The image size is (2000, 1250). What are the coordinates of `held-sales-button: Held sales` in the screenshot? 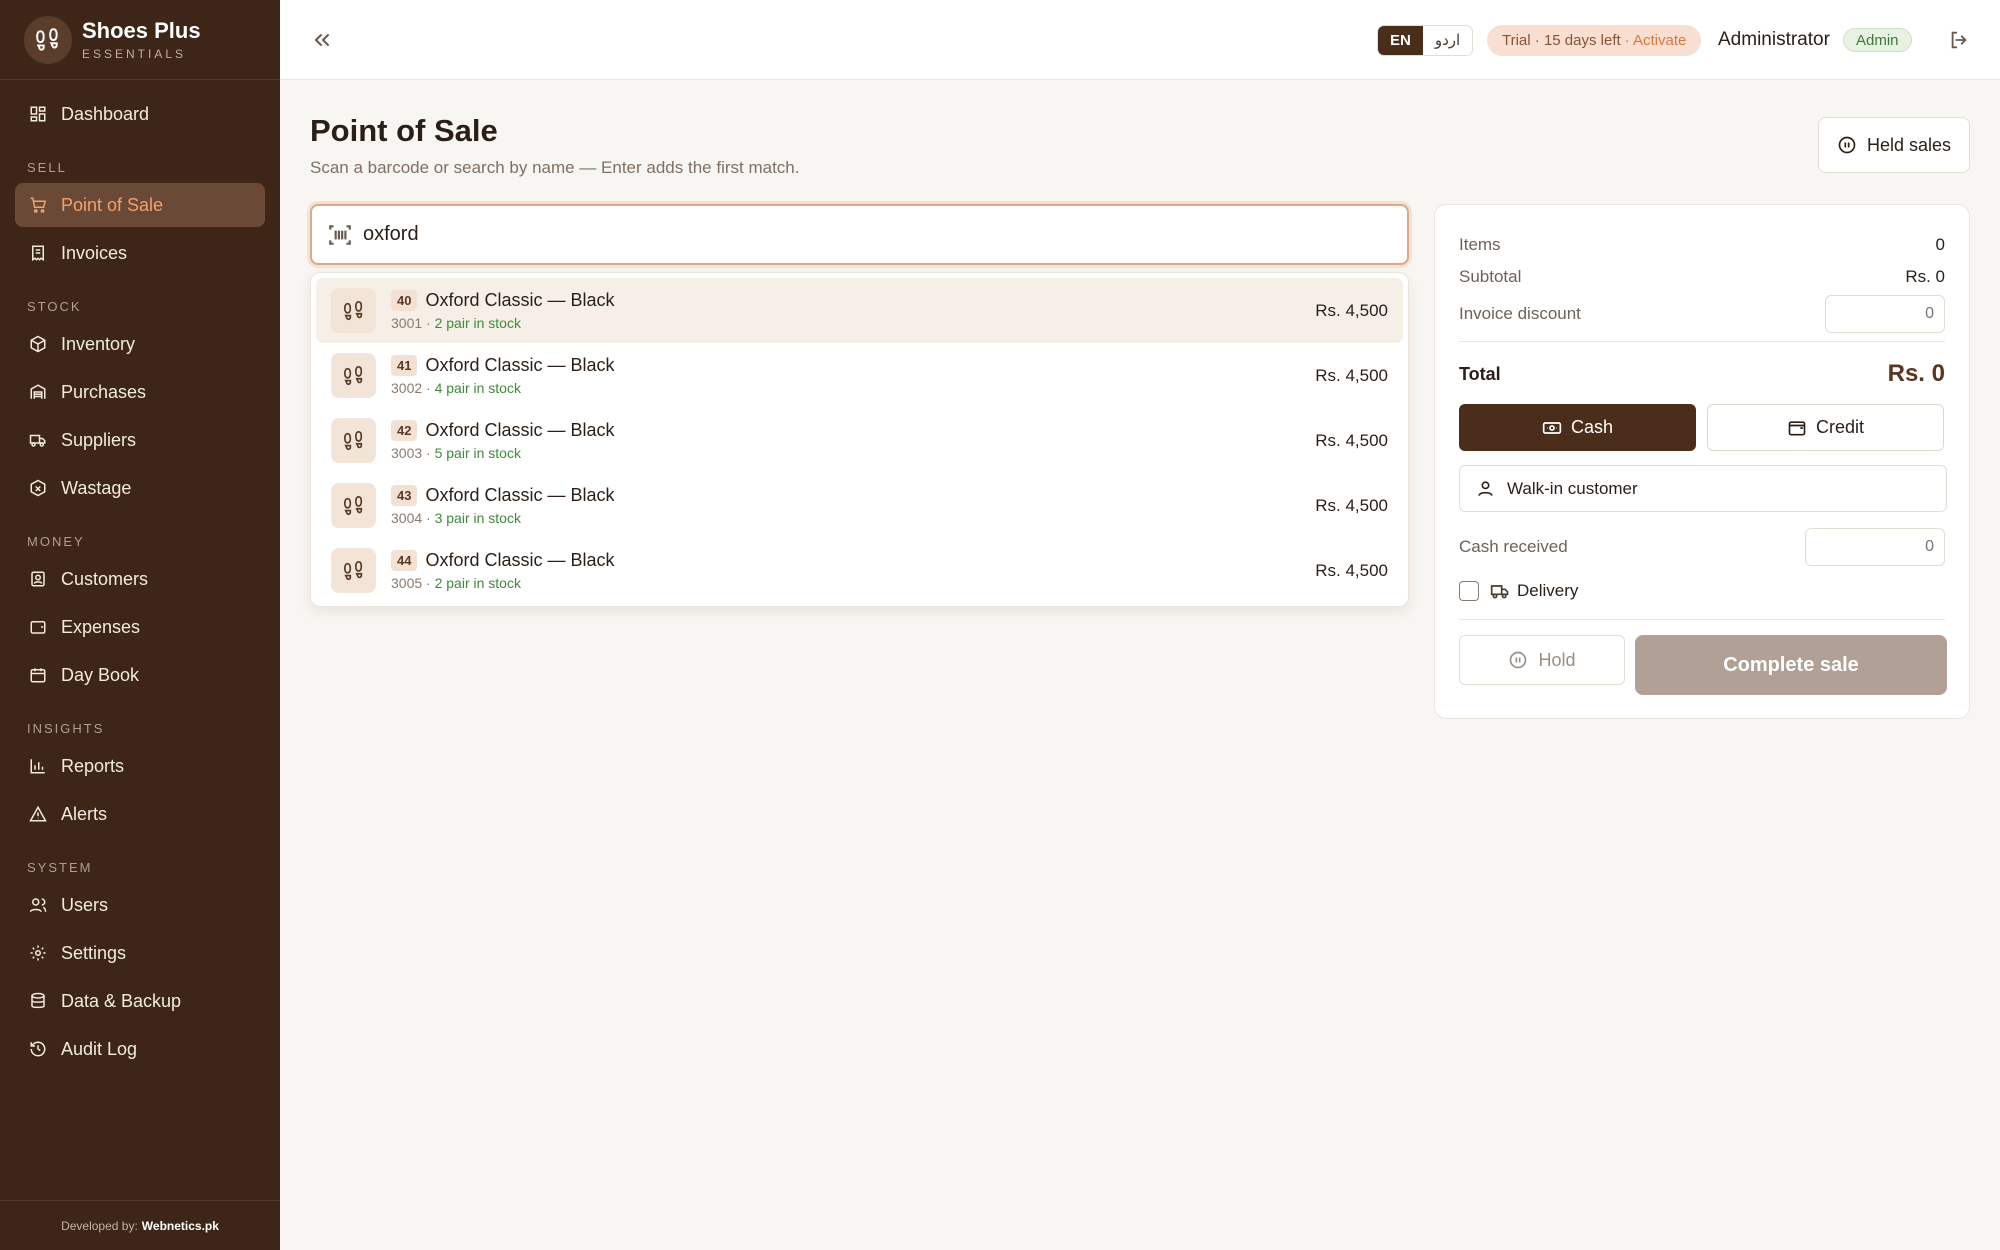 It's located at (1894, 145).